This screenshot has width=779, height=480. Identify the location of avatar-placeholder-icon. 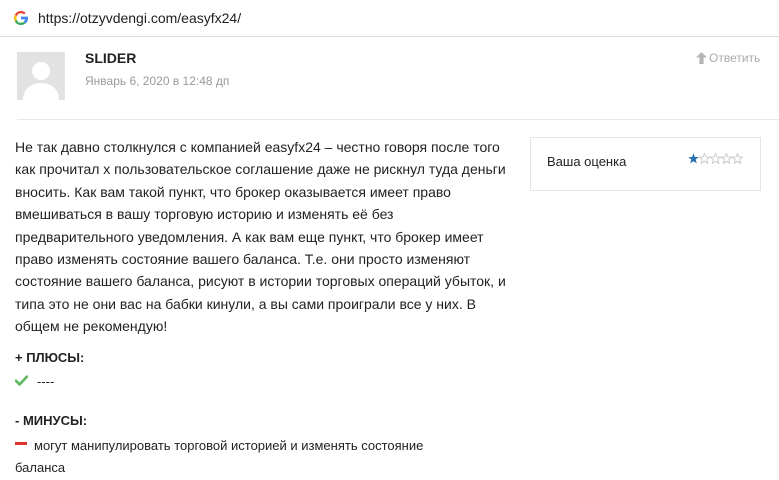
(41, 76).